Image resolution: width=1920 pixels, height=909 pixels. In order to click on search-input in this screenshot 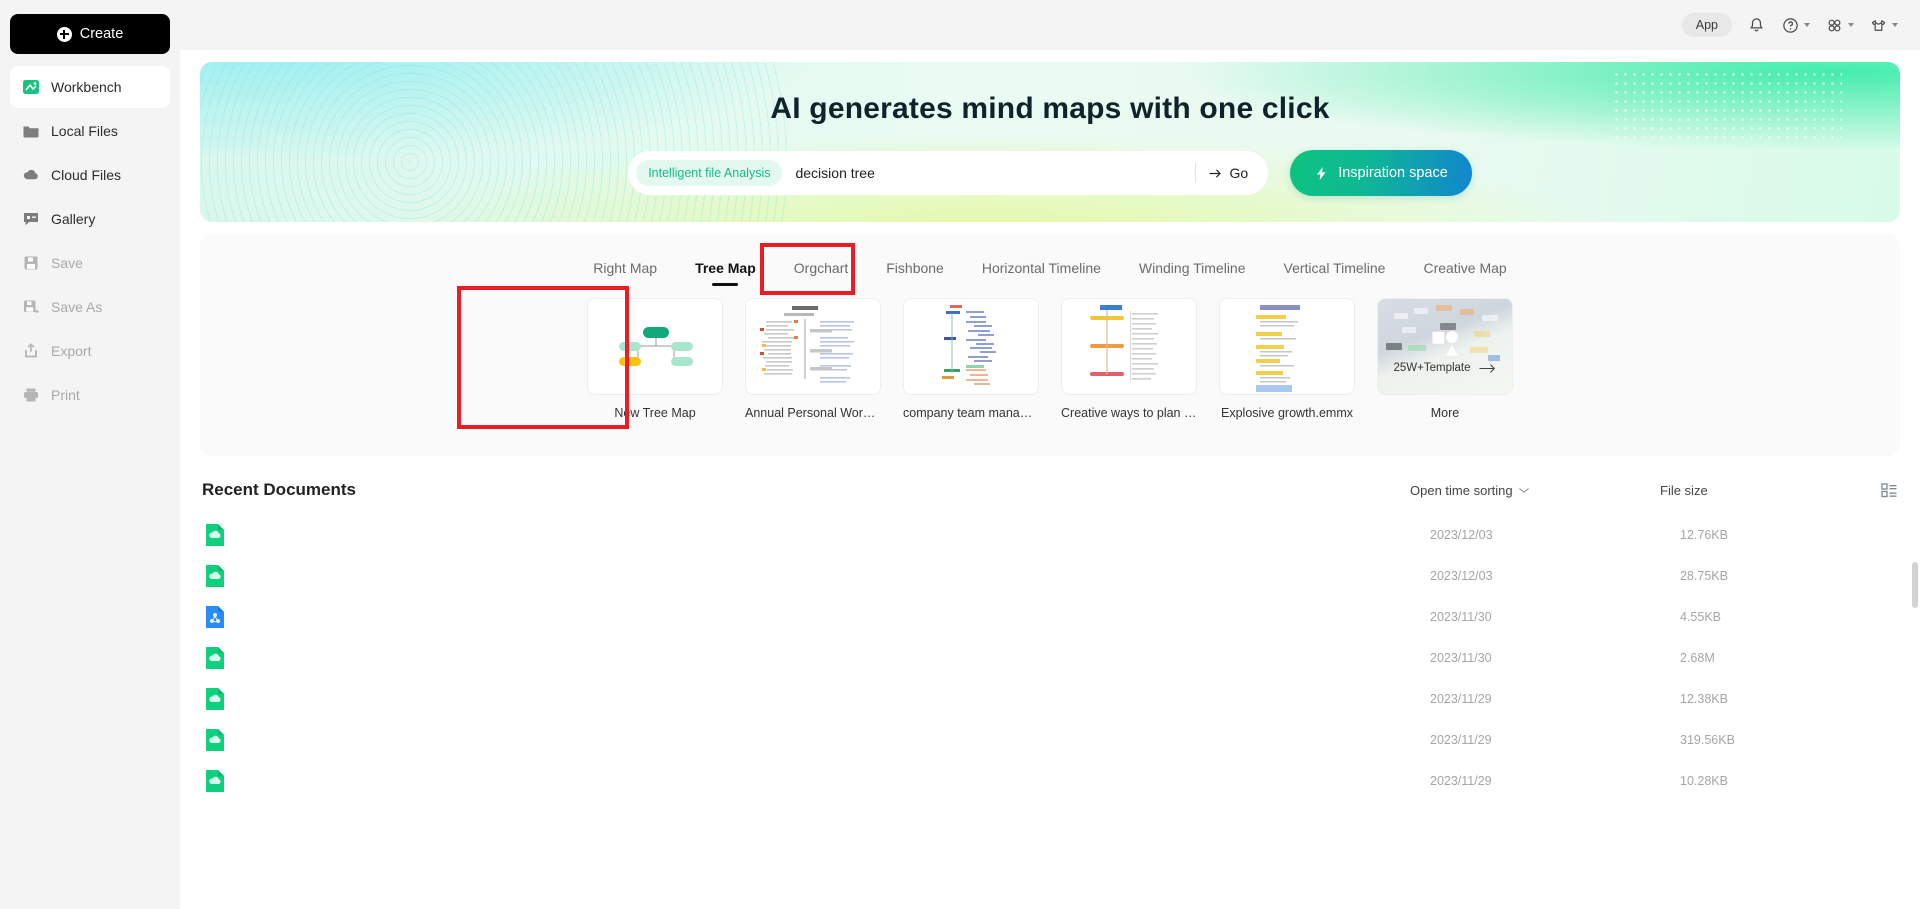, I will do `click(988, 173)`.